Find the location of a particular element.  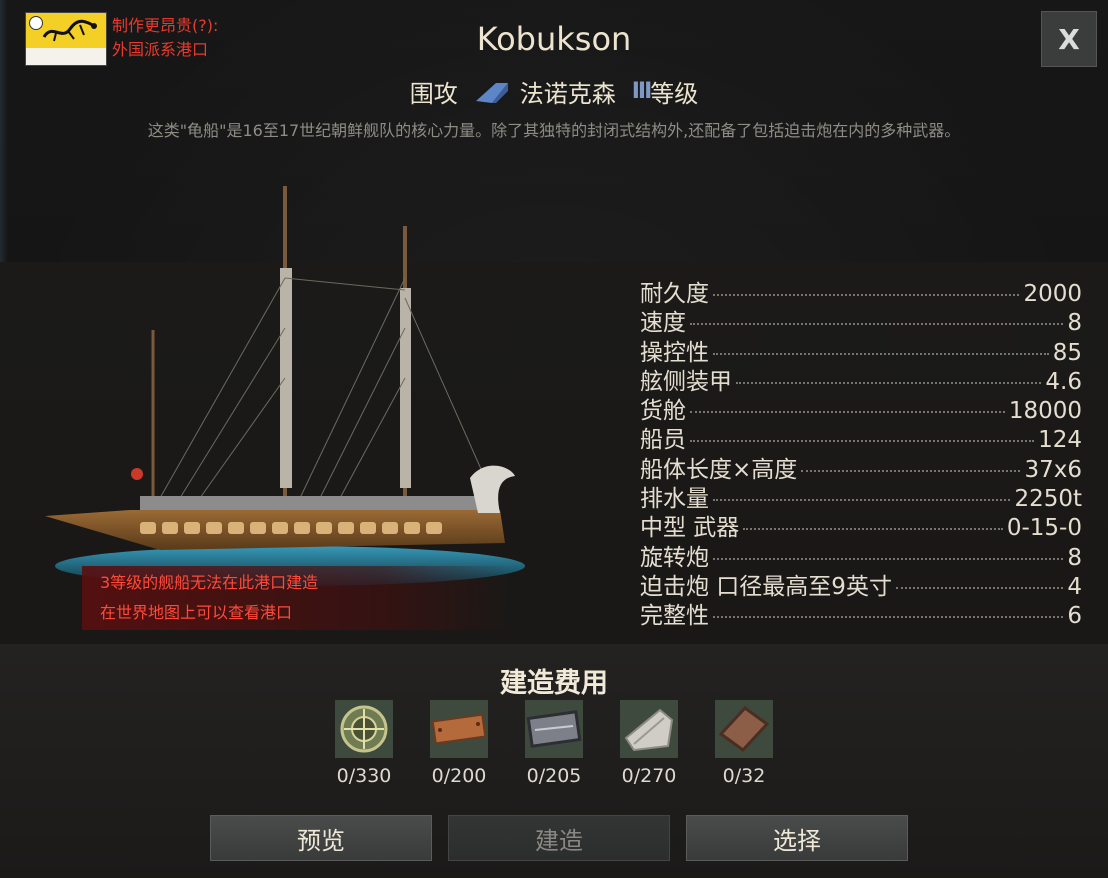

stat-row-weapons: 中型 武器 0-15-0 is located at coordinates (861, 524).